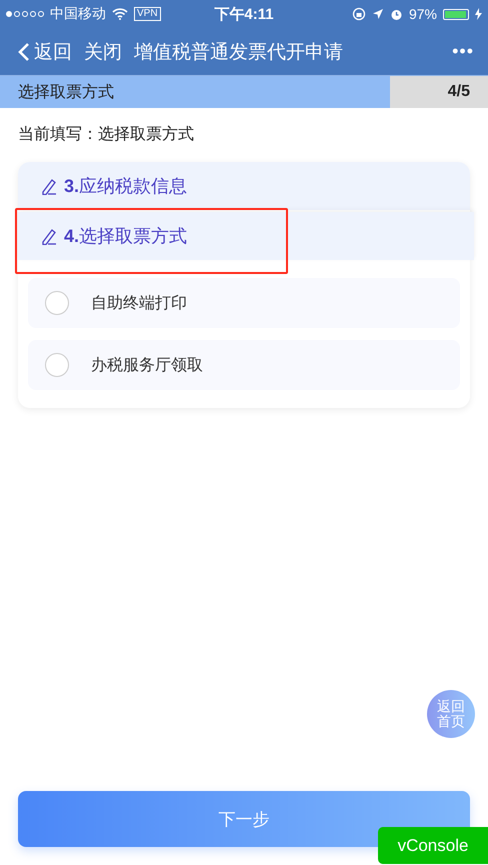 The image size is (488, 865). What do you see at coordinates (433, 845) in the screenshot?
I see `console-button: vConsole` at bounding box center [433, 845].